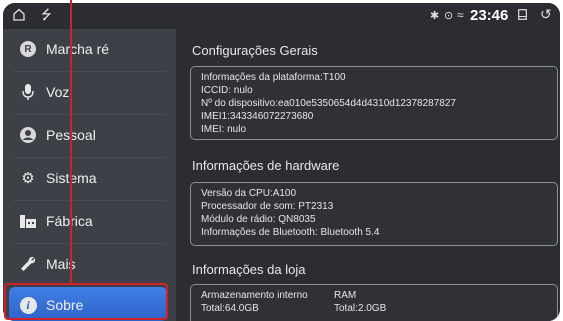  What do you see at coordinates (435, 16) in the screenshot?
I see `bluetooth-icon: ✱` at bounding box center [435, 16].